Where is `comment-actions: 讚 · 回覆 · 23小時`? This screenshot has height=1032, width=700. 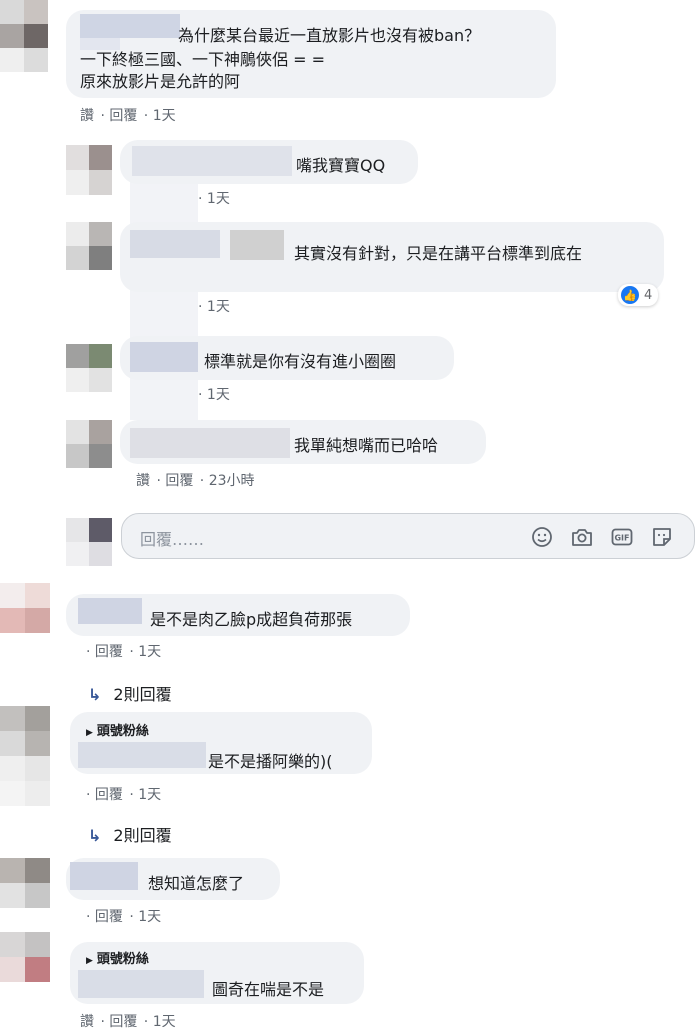
comment-actions: 讚 · 回覆 · 23小時 is located at coordinates (195, 481).